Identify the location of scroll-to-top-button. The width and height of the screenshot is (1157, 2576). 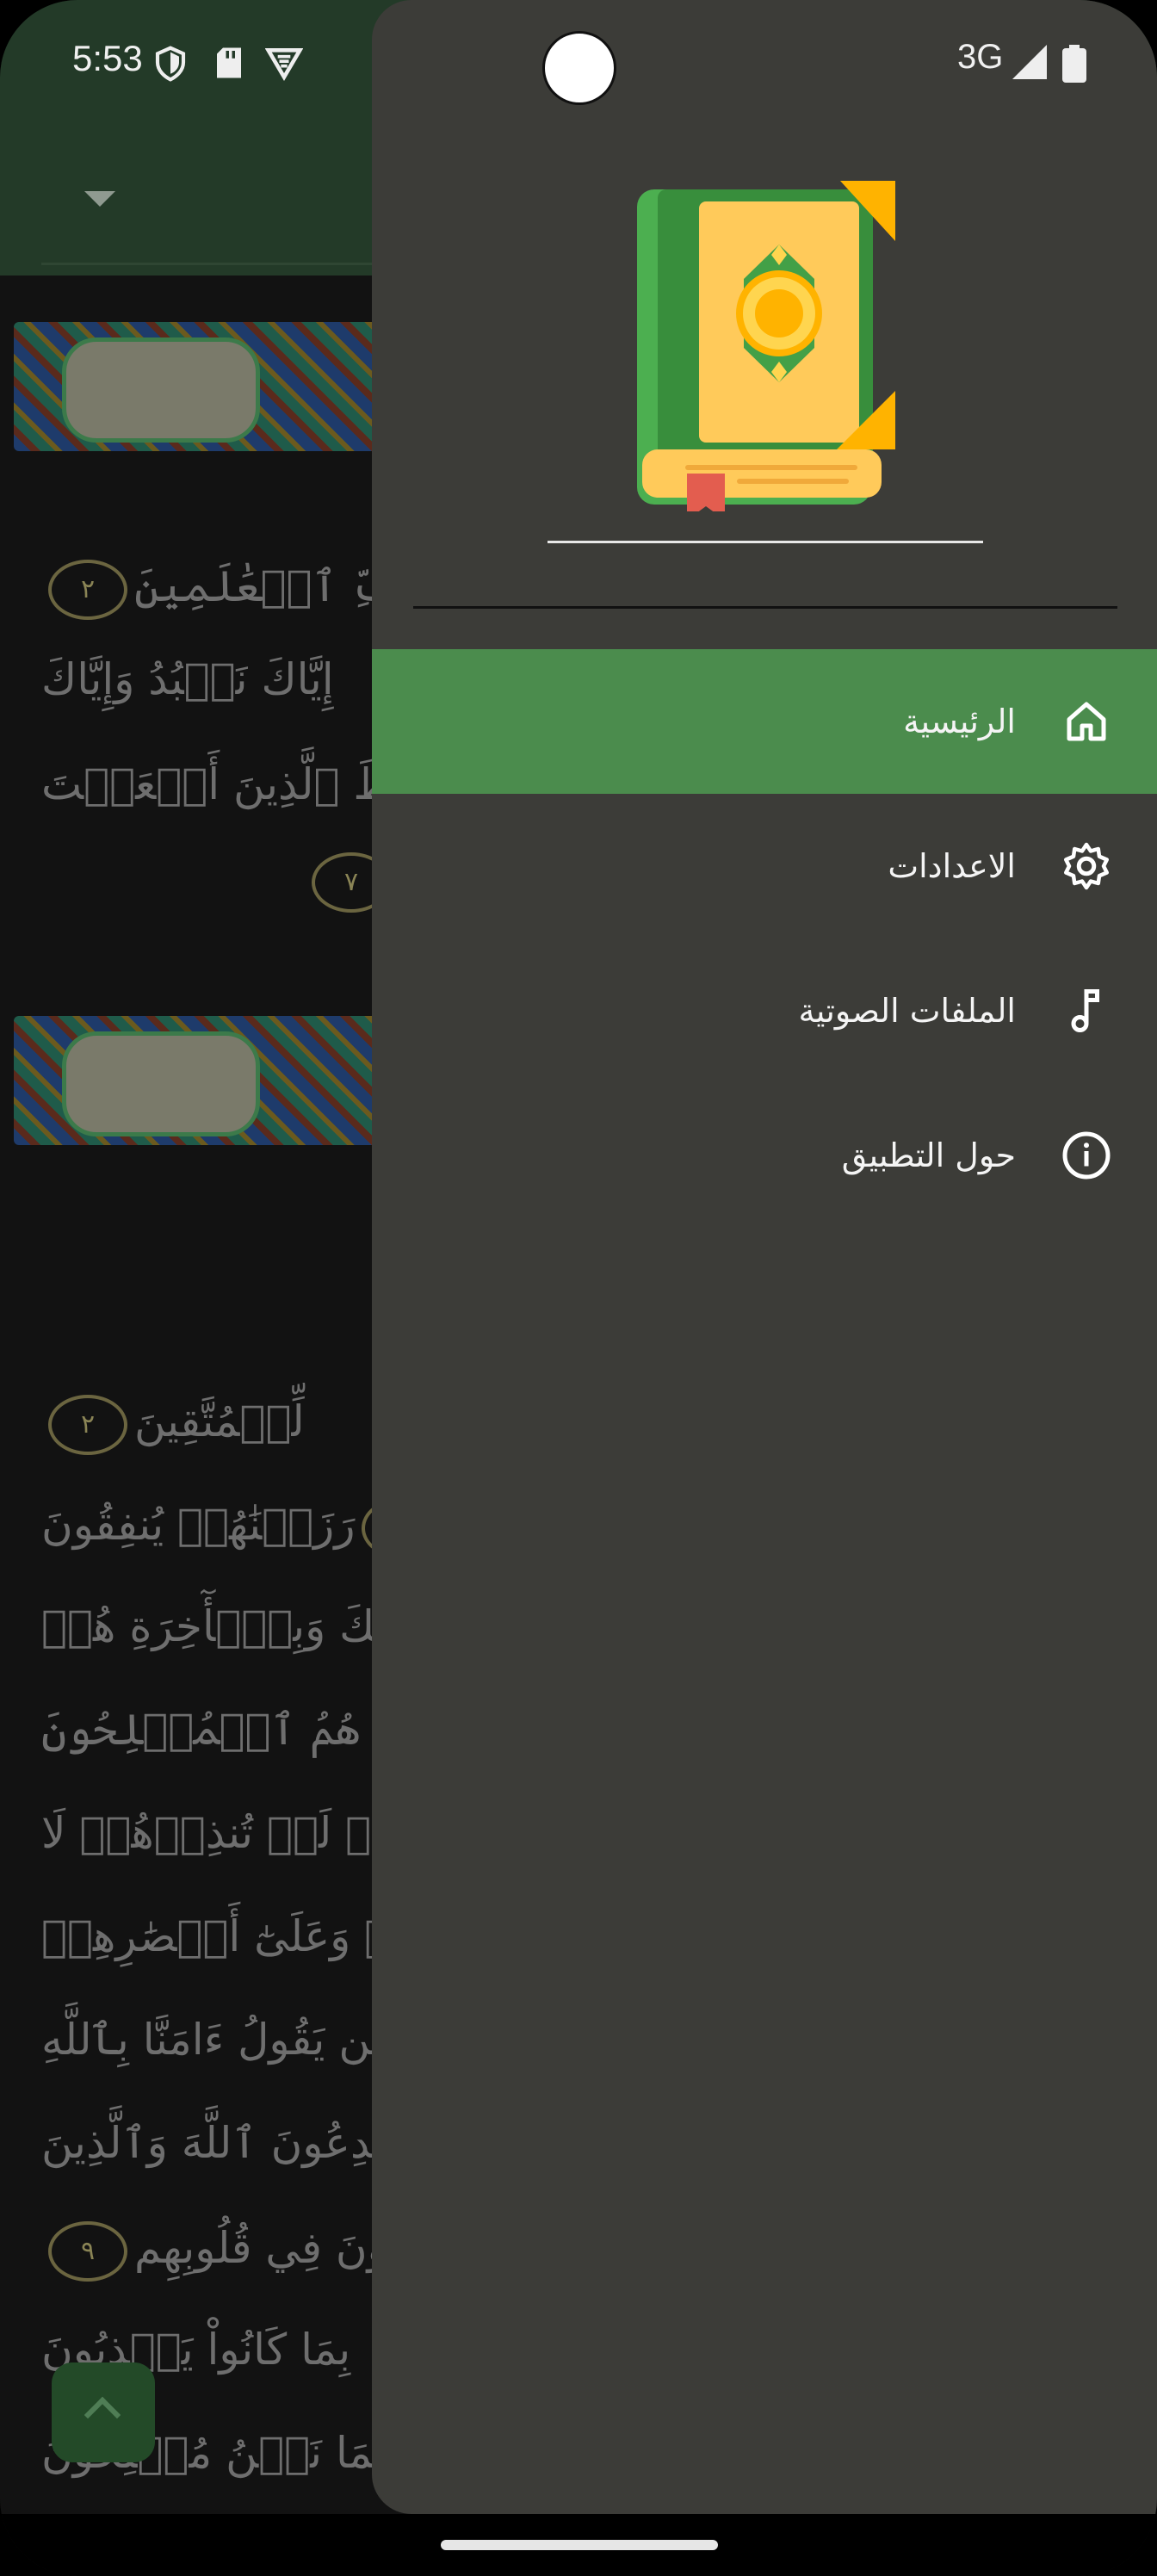
(104, 2412).